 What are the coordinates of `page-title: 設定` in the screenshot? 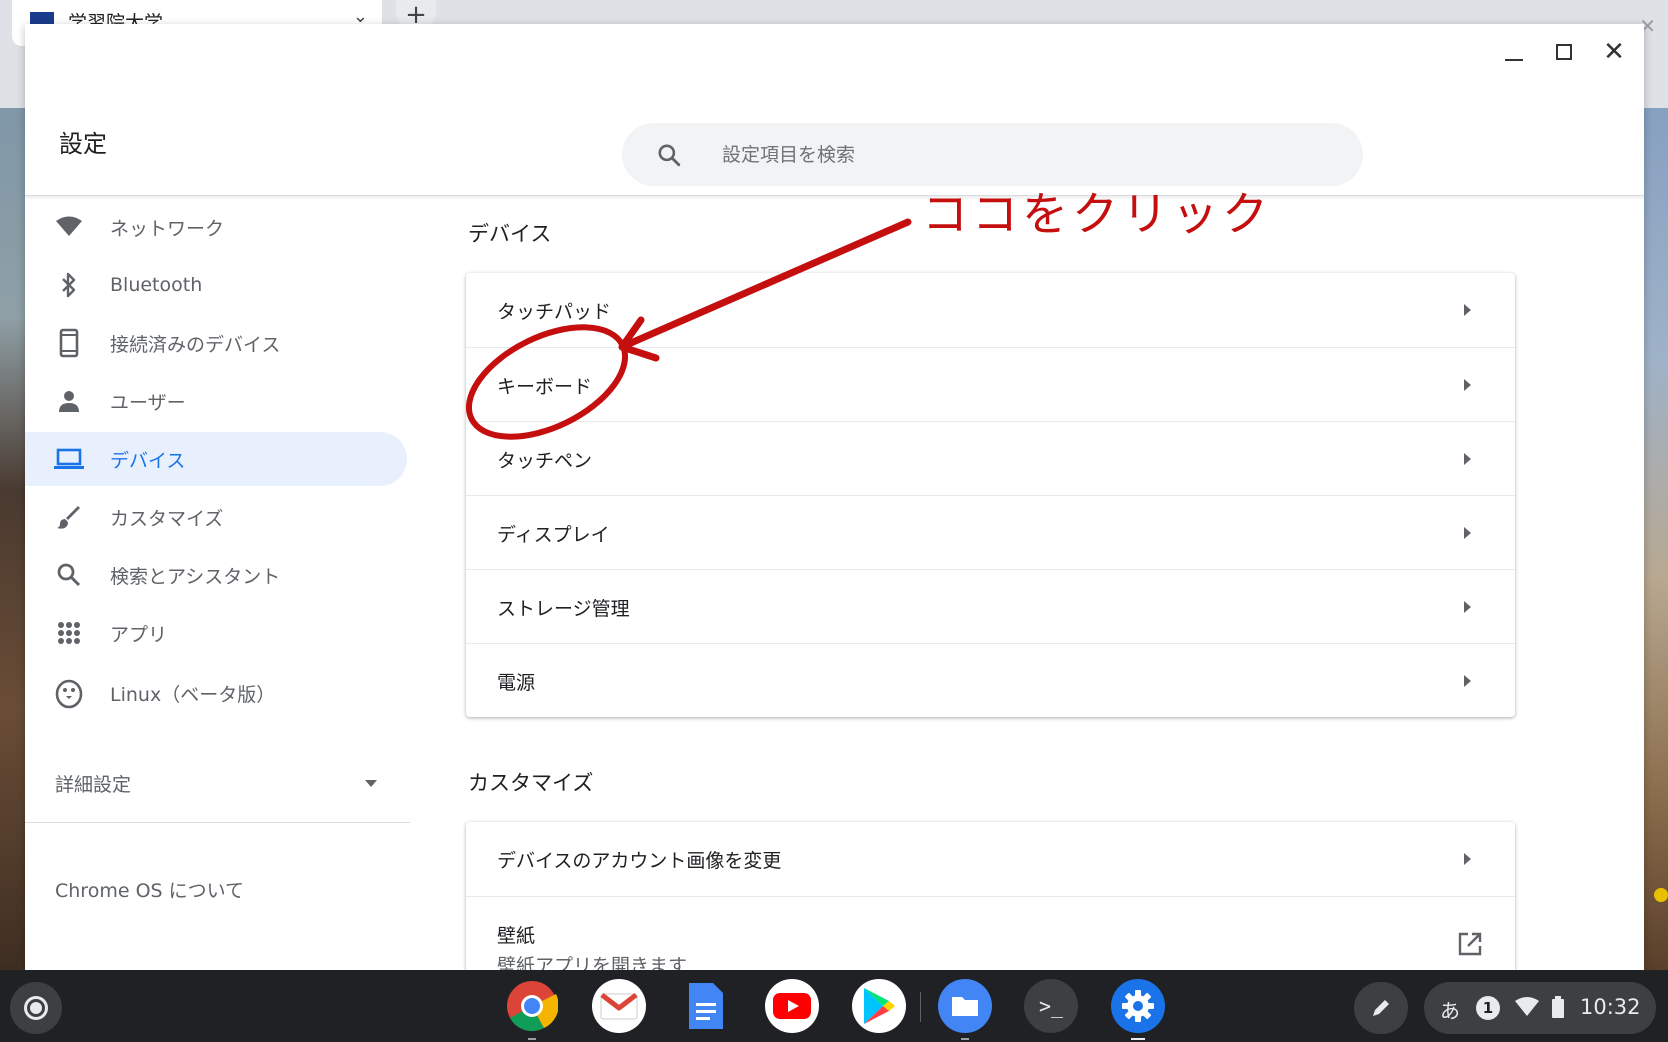 It's located at (83, 144).